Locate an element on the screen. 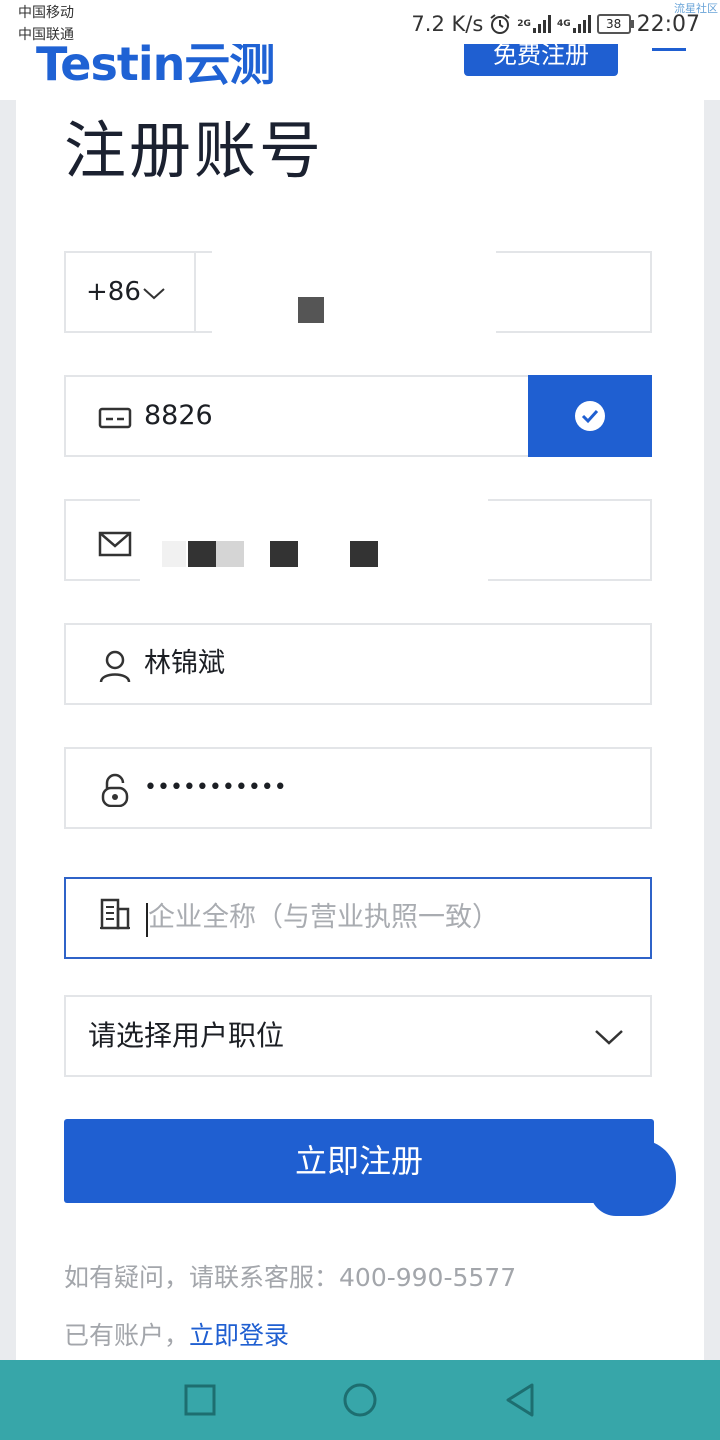 The width and height of the screenshot is (720, 1440). company-input: 企业全称（与营业执照一致） is located at coordinates (323, 918).